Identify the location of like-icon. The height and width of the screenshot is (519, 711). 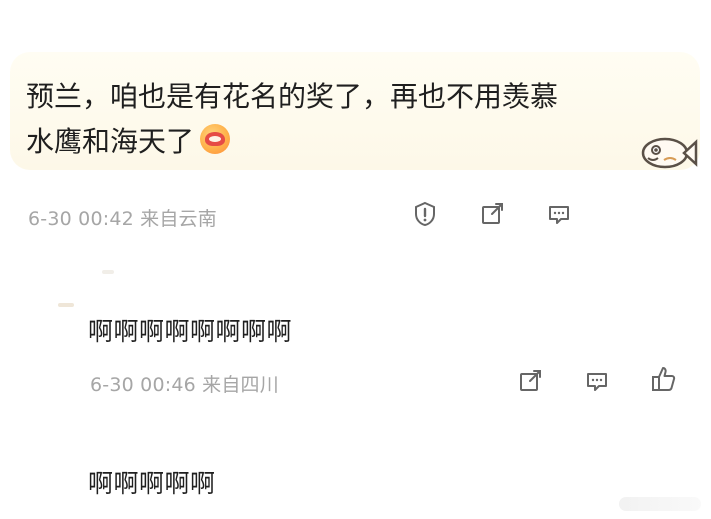
(664, 379).